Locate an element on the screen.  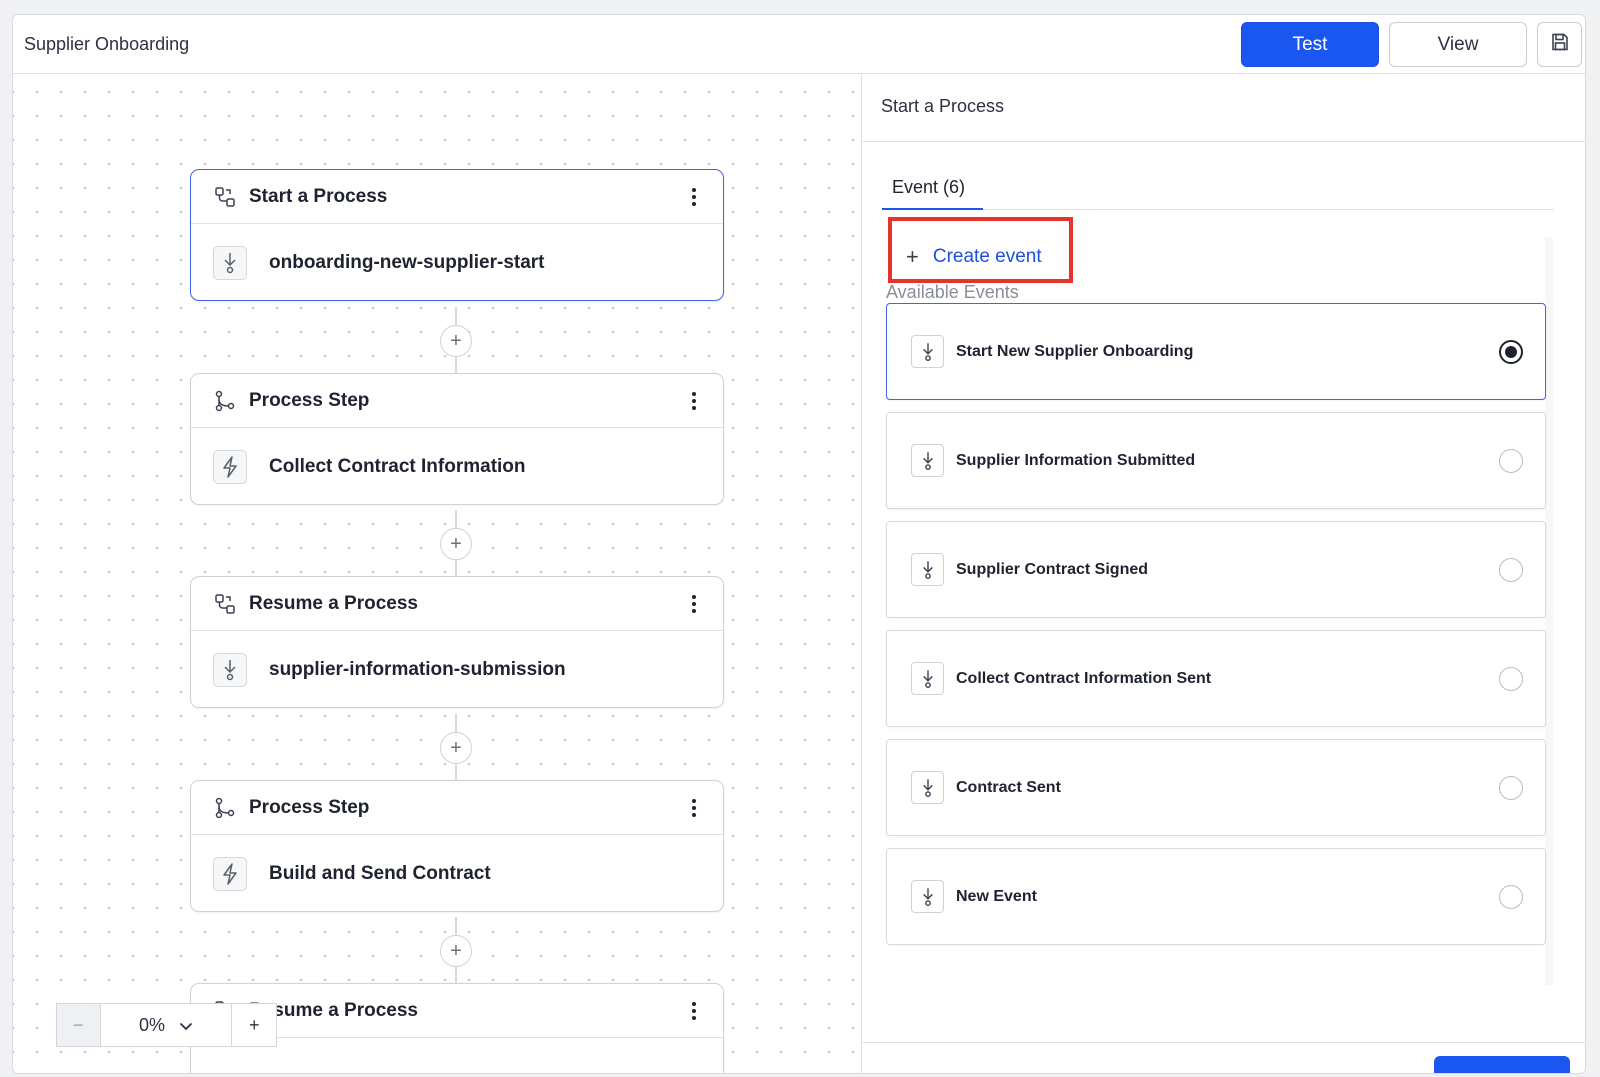
event-option: Contract Sent is located at coordinates (1216, 787).